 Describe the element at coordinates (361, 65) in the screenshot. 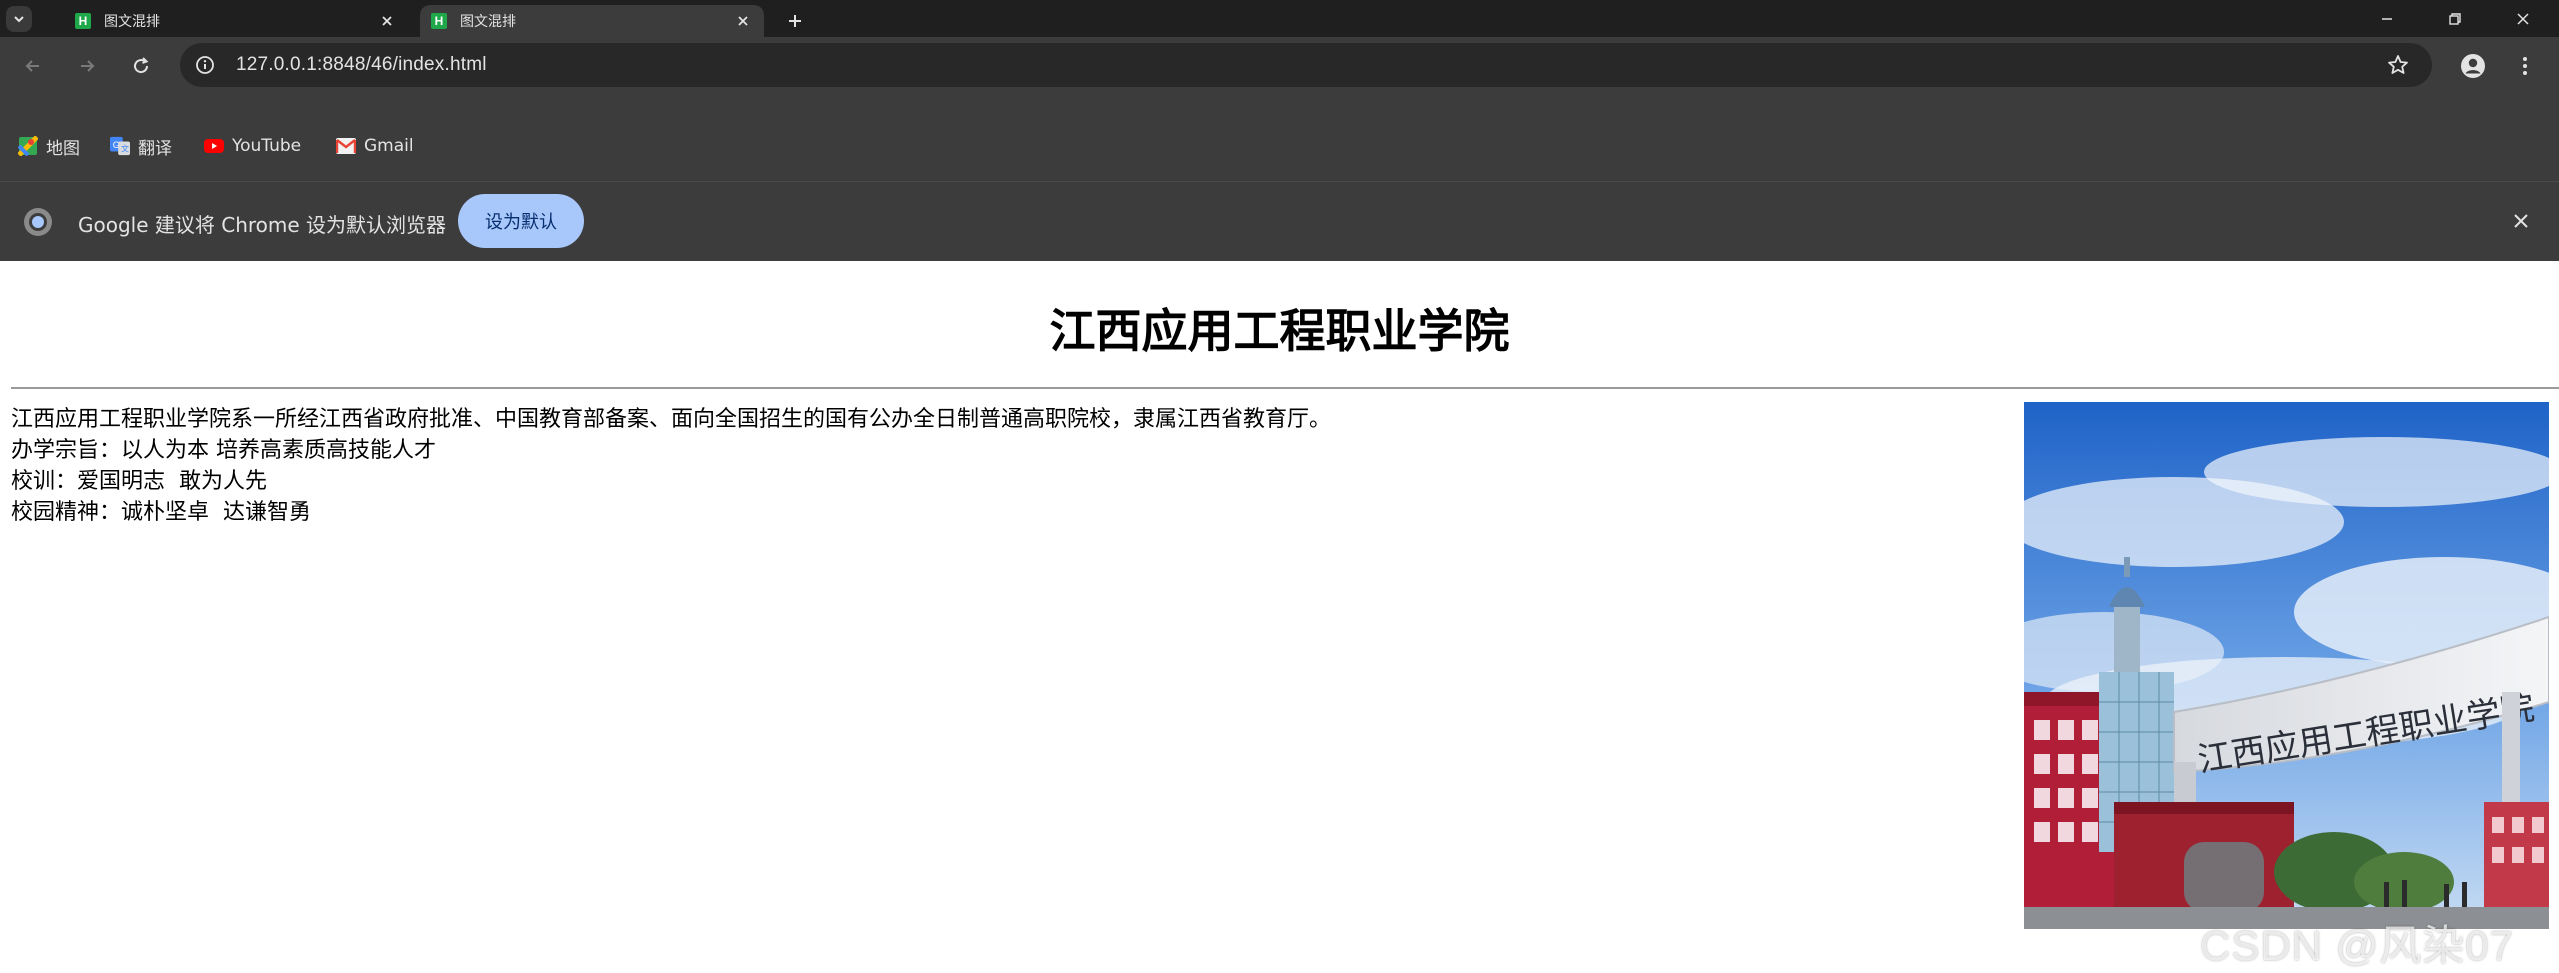

I see `url-text: 127.0.0.1:8848/46/index.html` at that location.